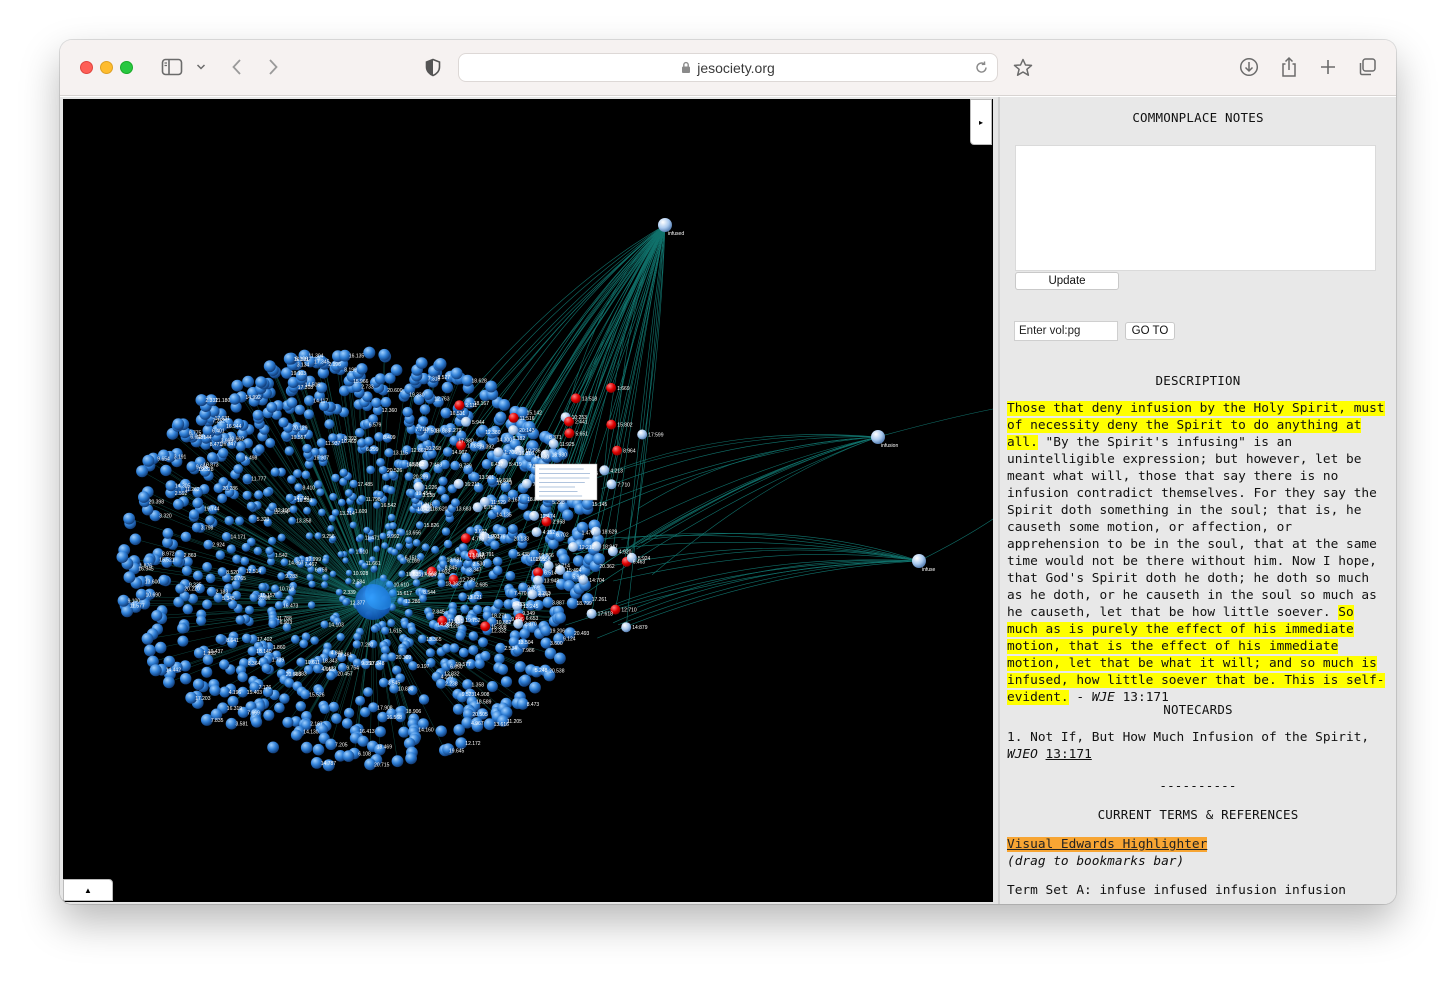 This screenshot has height=984, width=1456. What do you see at coordinates (207, 529) in the screenshot?
I see `svg-text: 3.798` at bounding box center [207, 529].